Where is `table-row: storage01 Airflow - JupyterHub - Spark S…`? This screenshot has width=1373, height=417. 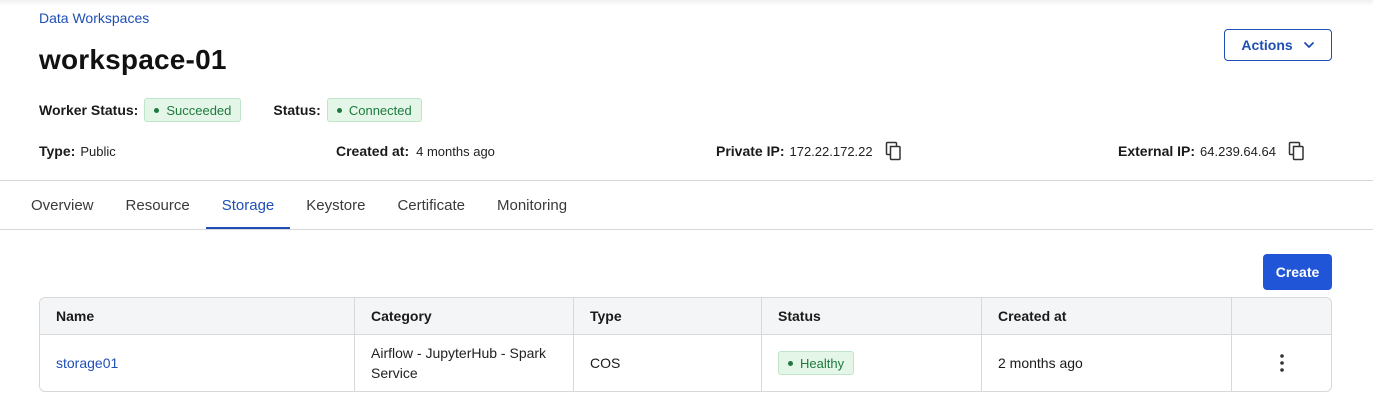
table-row: storage01 Airflow - JupyterHub - Spark S… is located at coordinates (685, 363).